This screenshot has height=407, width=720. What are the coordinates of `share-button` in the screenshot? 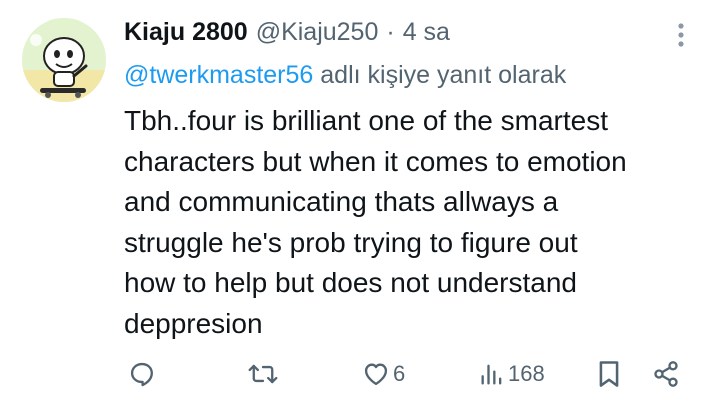 It's located at (666, 374).